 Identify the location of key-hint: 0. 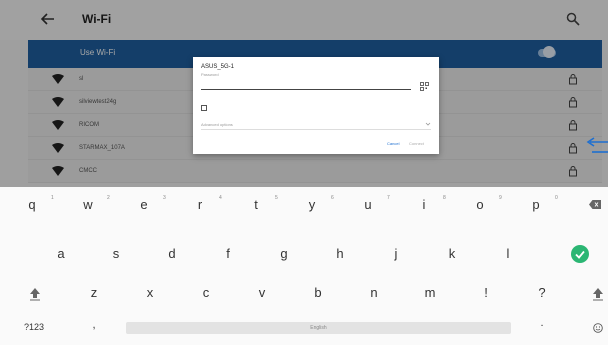
(556, 198).